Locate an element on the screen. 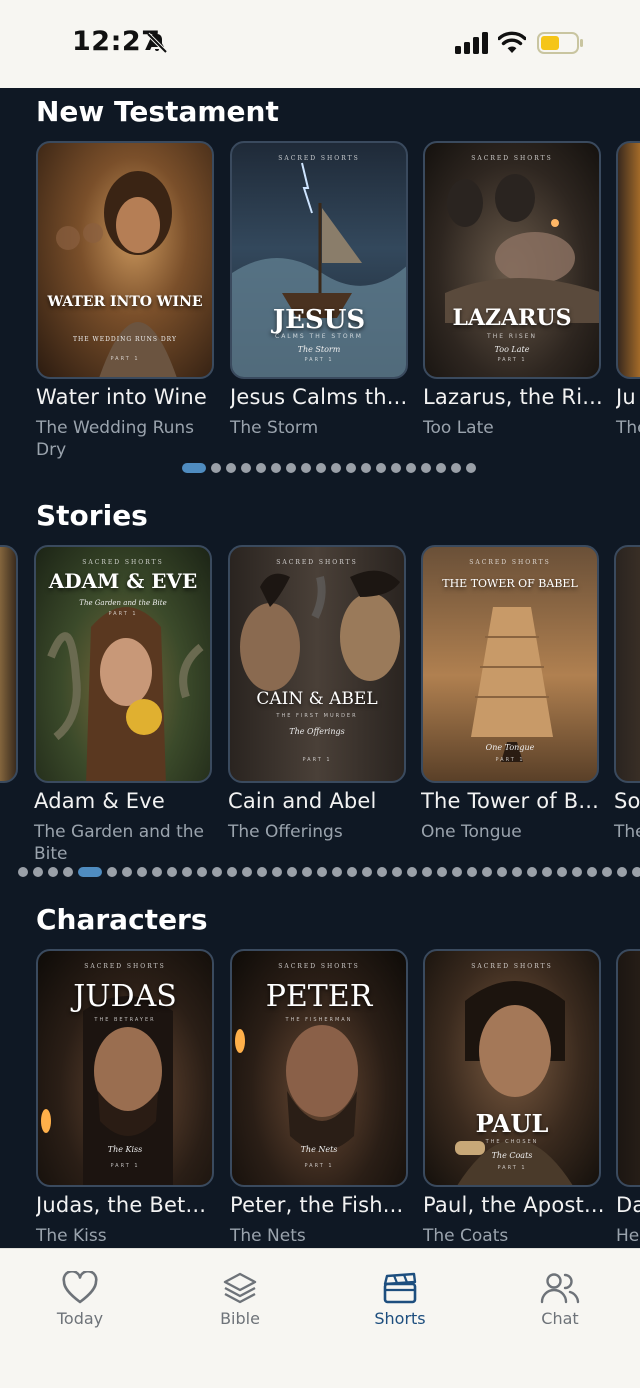 Image resolution: width=640 pixels, height=1388 pixels. tab-today: Today is located at coordinates (80, 1299).